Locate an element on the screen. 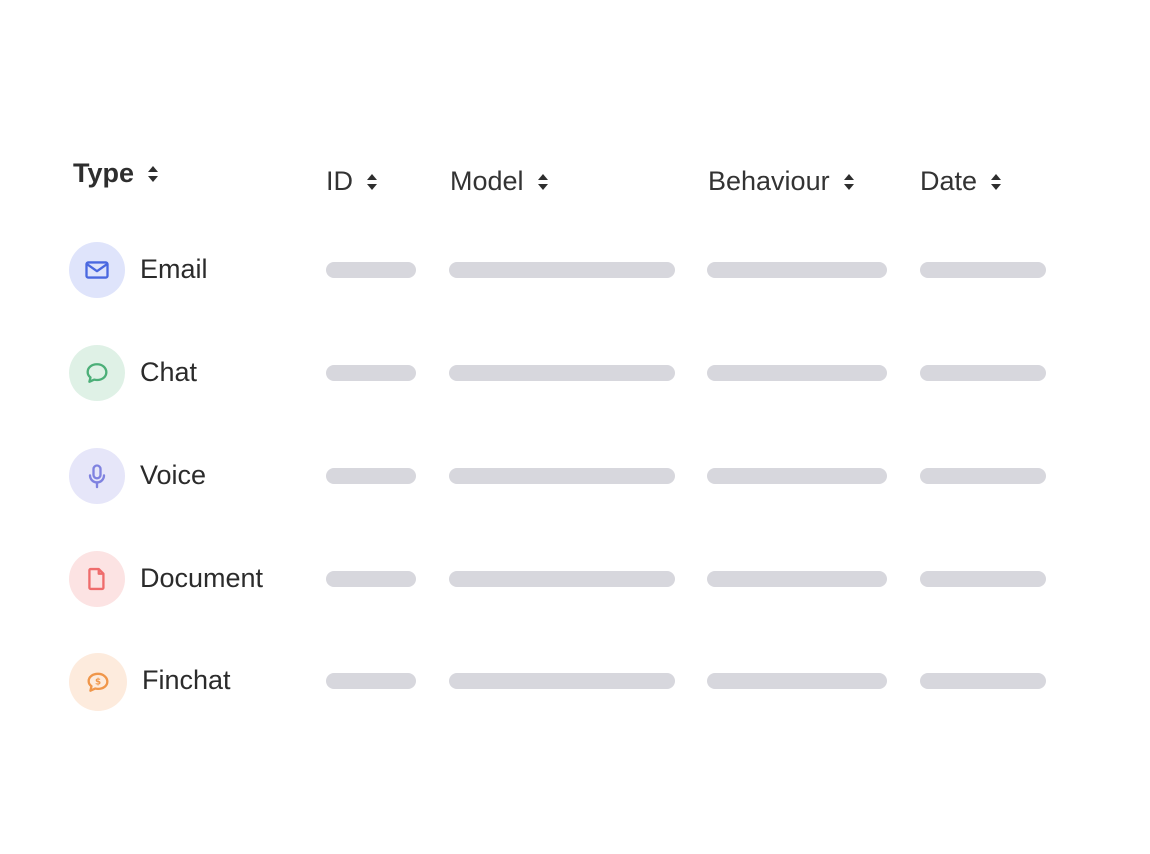 This screenshot has width=1150, height=854. column-header-label: Behaviour is located at coordinates (769, 181).